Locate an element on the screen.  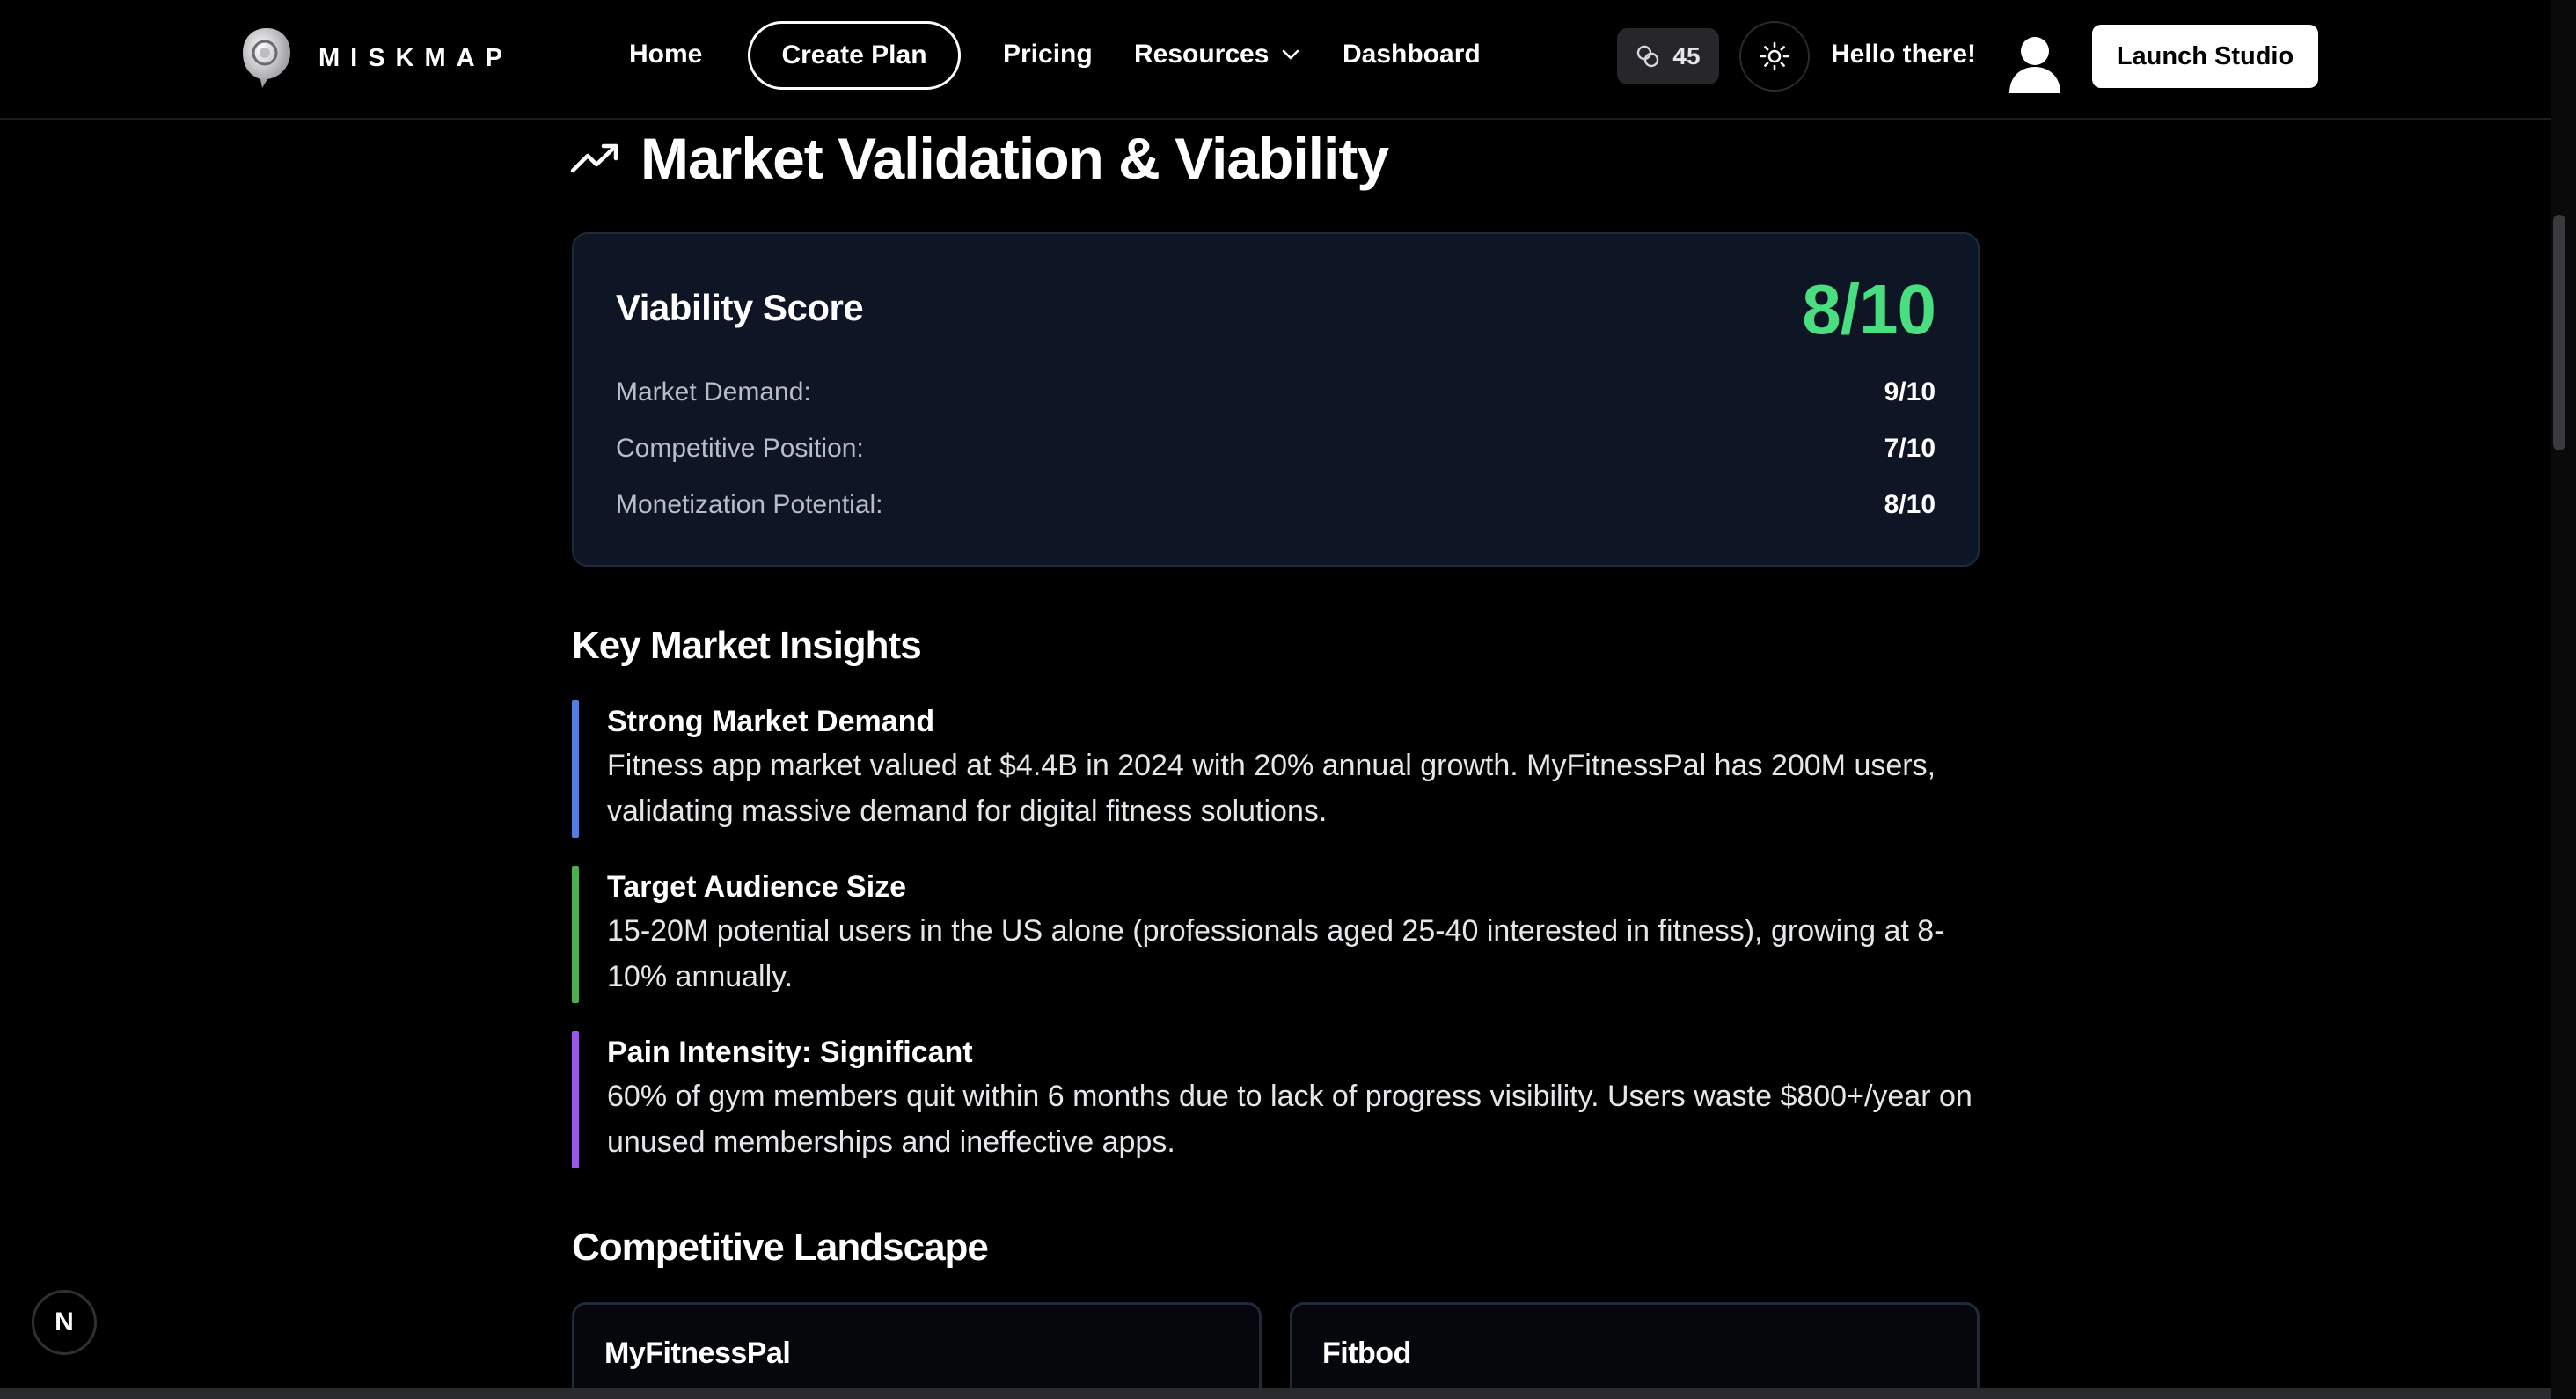
competitor-name: MyFitnessPal is located at coordinates (697, 1353).